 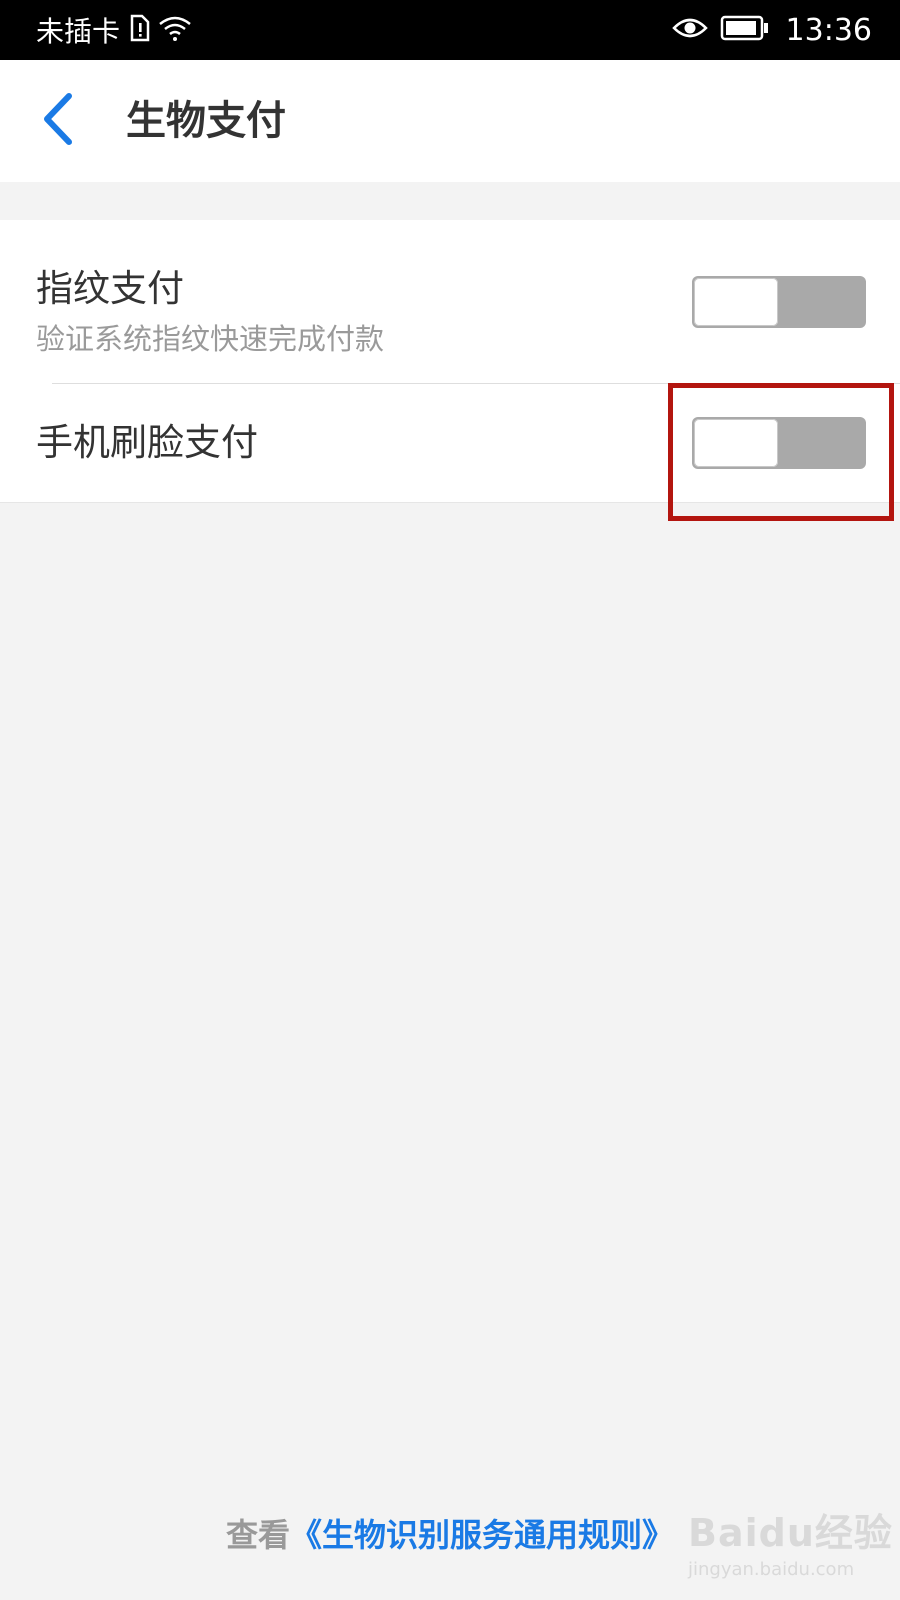 I want to click on face-pay-title: 手机刷脸支付, so click(x=147, y=442).